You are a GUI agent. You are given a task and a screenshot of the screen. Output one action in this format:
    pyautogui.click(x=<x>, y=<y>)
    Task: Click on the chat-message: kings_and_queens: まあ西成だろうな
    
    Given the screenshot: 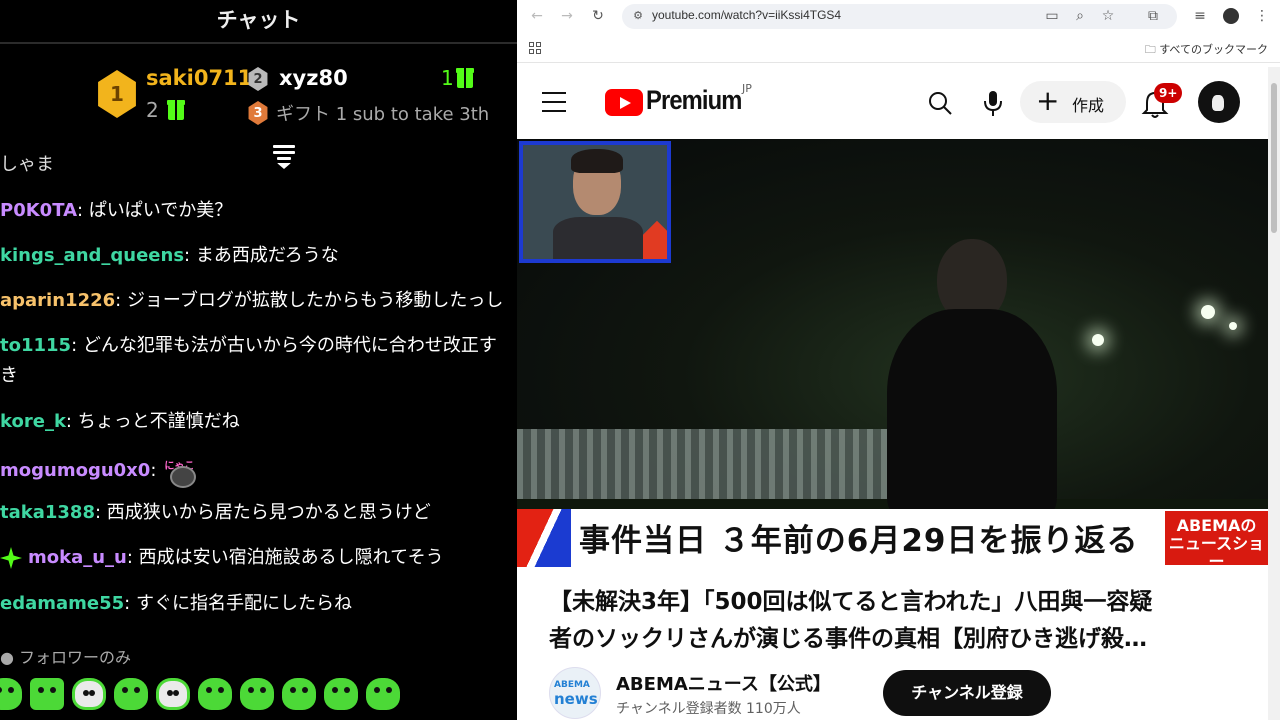 What is the action you would take?
    pyautogui.click(x=169, y=255)
    